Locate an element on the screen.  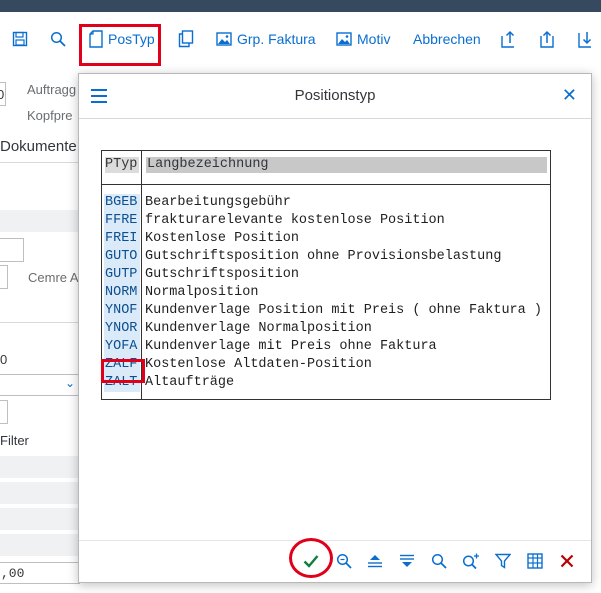
abbrechen-label: Abbrechen is located at coordinates (447, 39).